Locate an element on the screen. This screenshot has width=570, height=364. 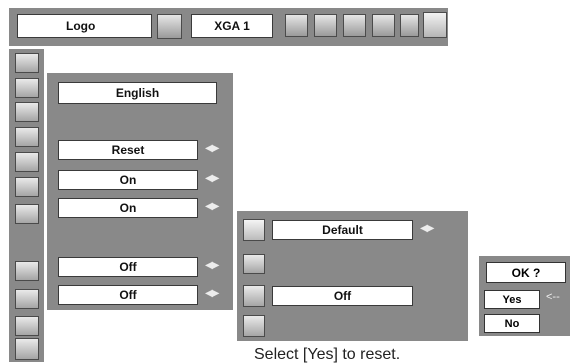
yes-button: Yes is located at coordinates (512, 299).